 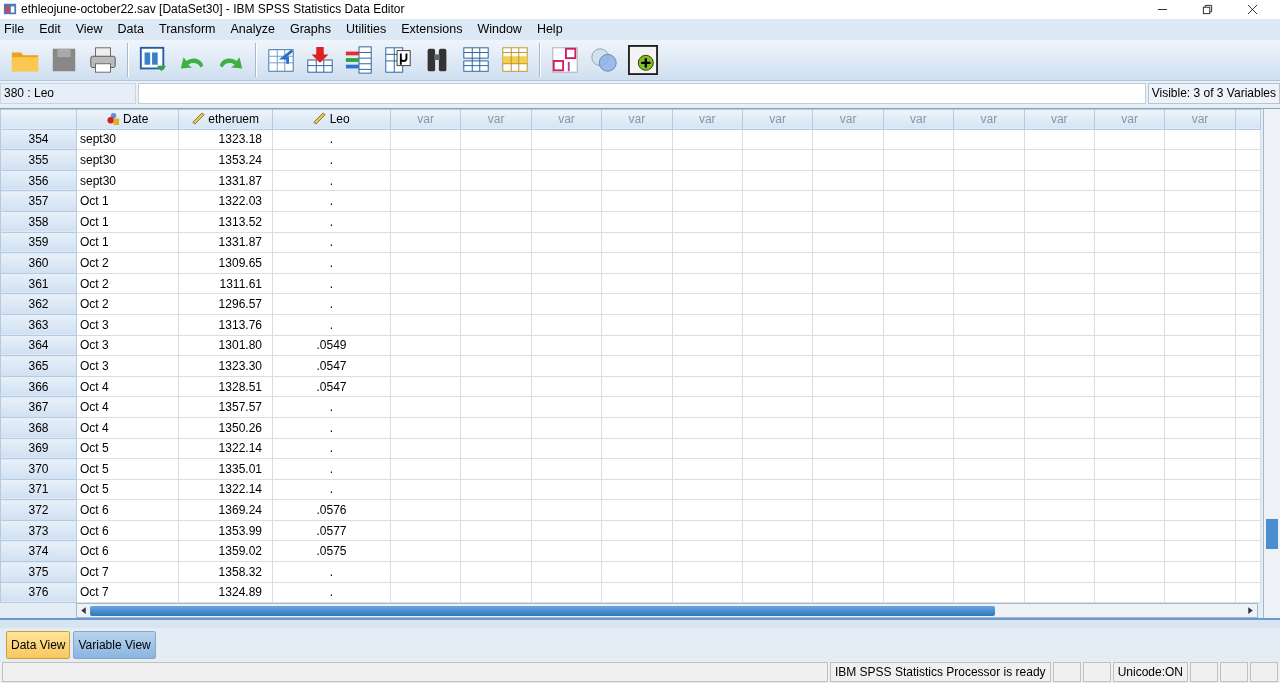 What do you see at coordinates (38, 551) in the screenshot?
I see `row-number: 374` at bounding box center [38, 551].